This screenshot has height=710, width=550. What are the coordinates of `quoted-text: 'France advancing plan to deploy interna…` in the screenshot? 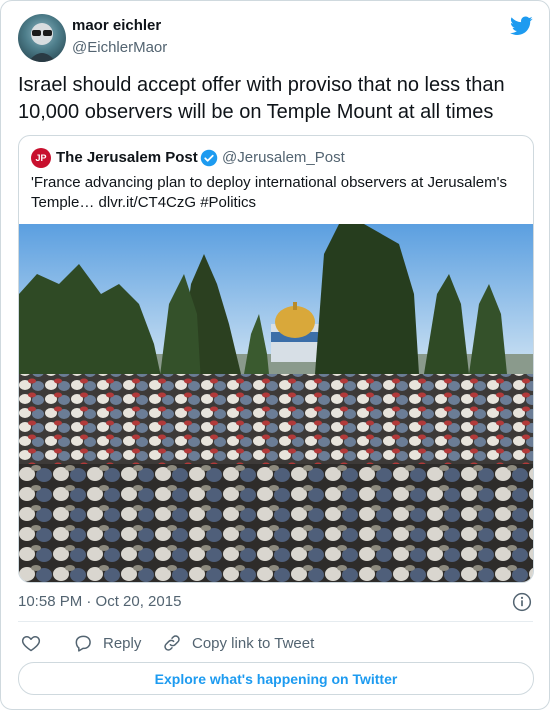 It's located at (269, 192).